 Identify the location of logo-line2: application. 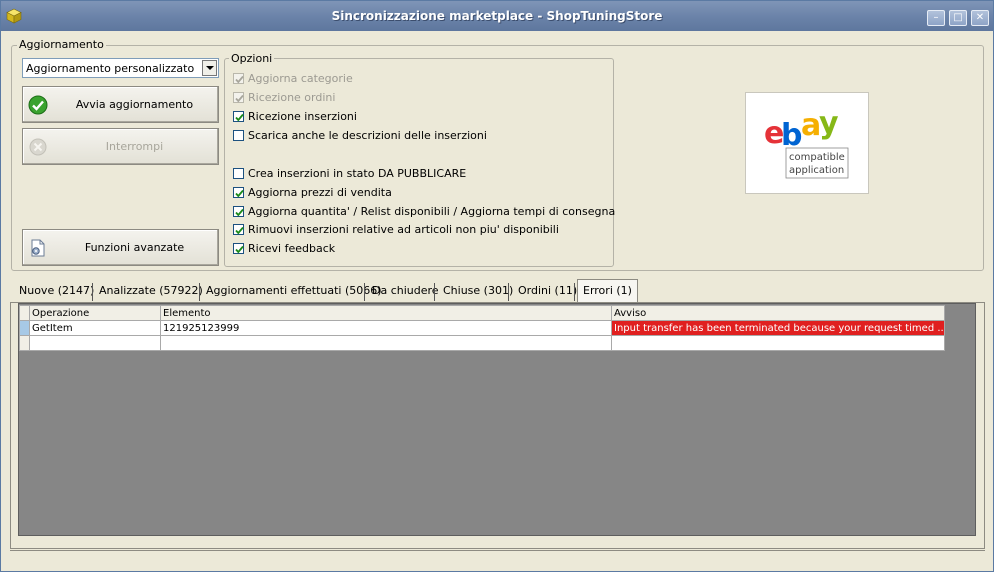
(816, 170).